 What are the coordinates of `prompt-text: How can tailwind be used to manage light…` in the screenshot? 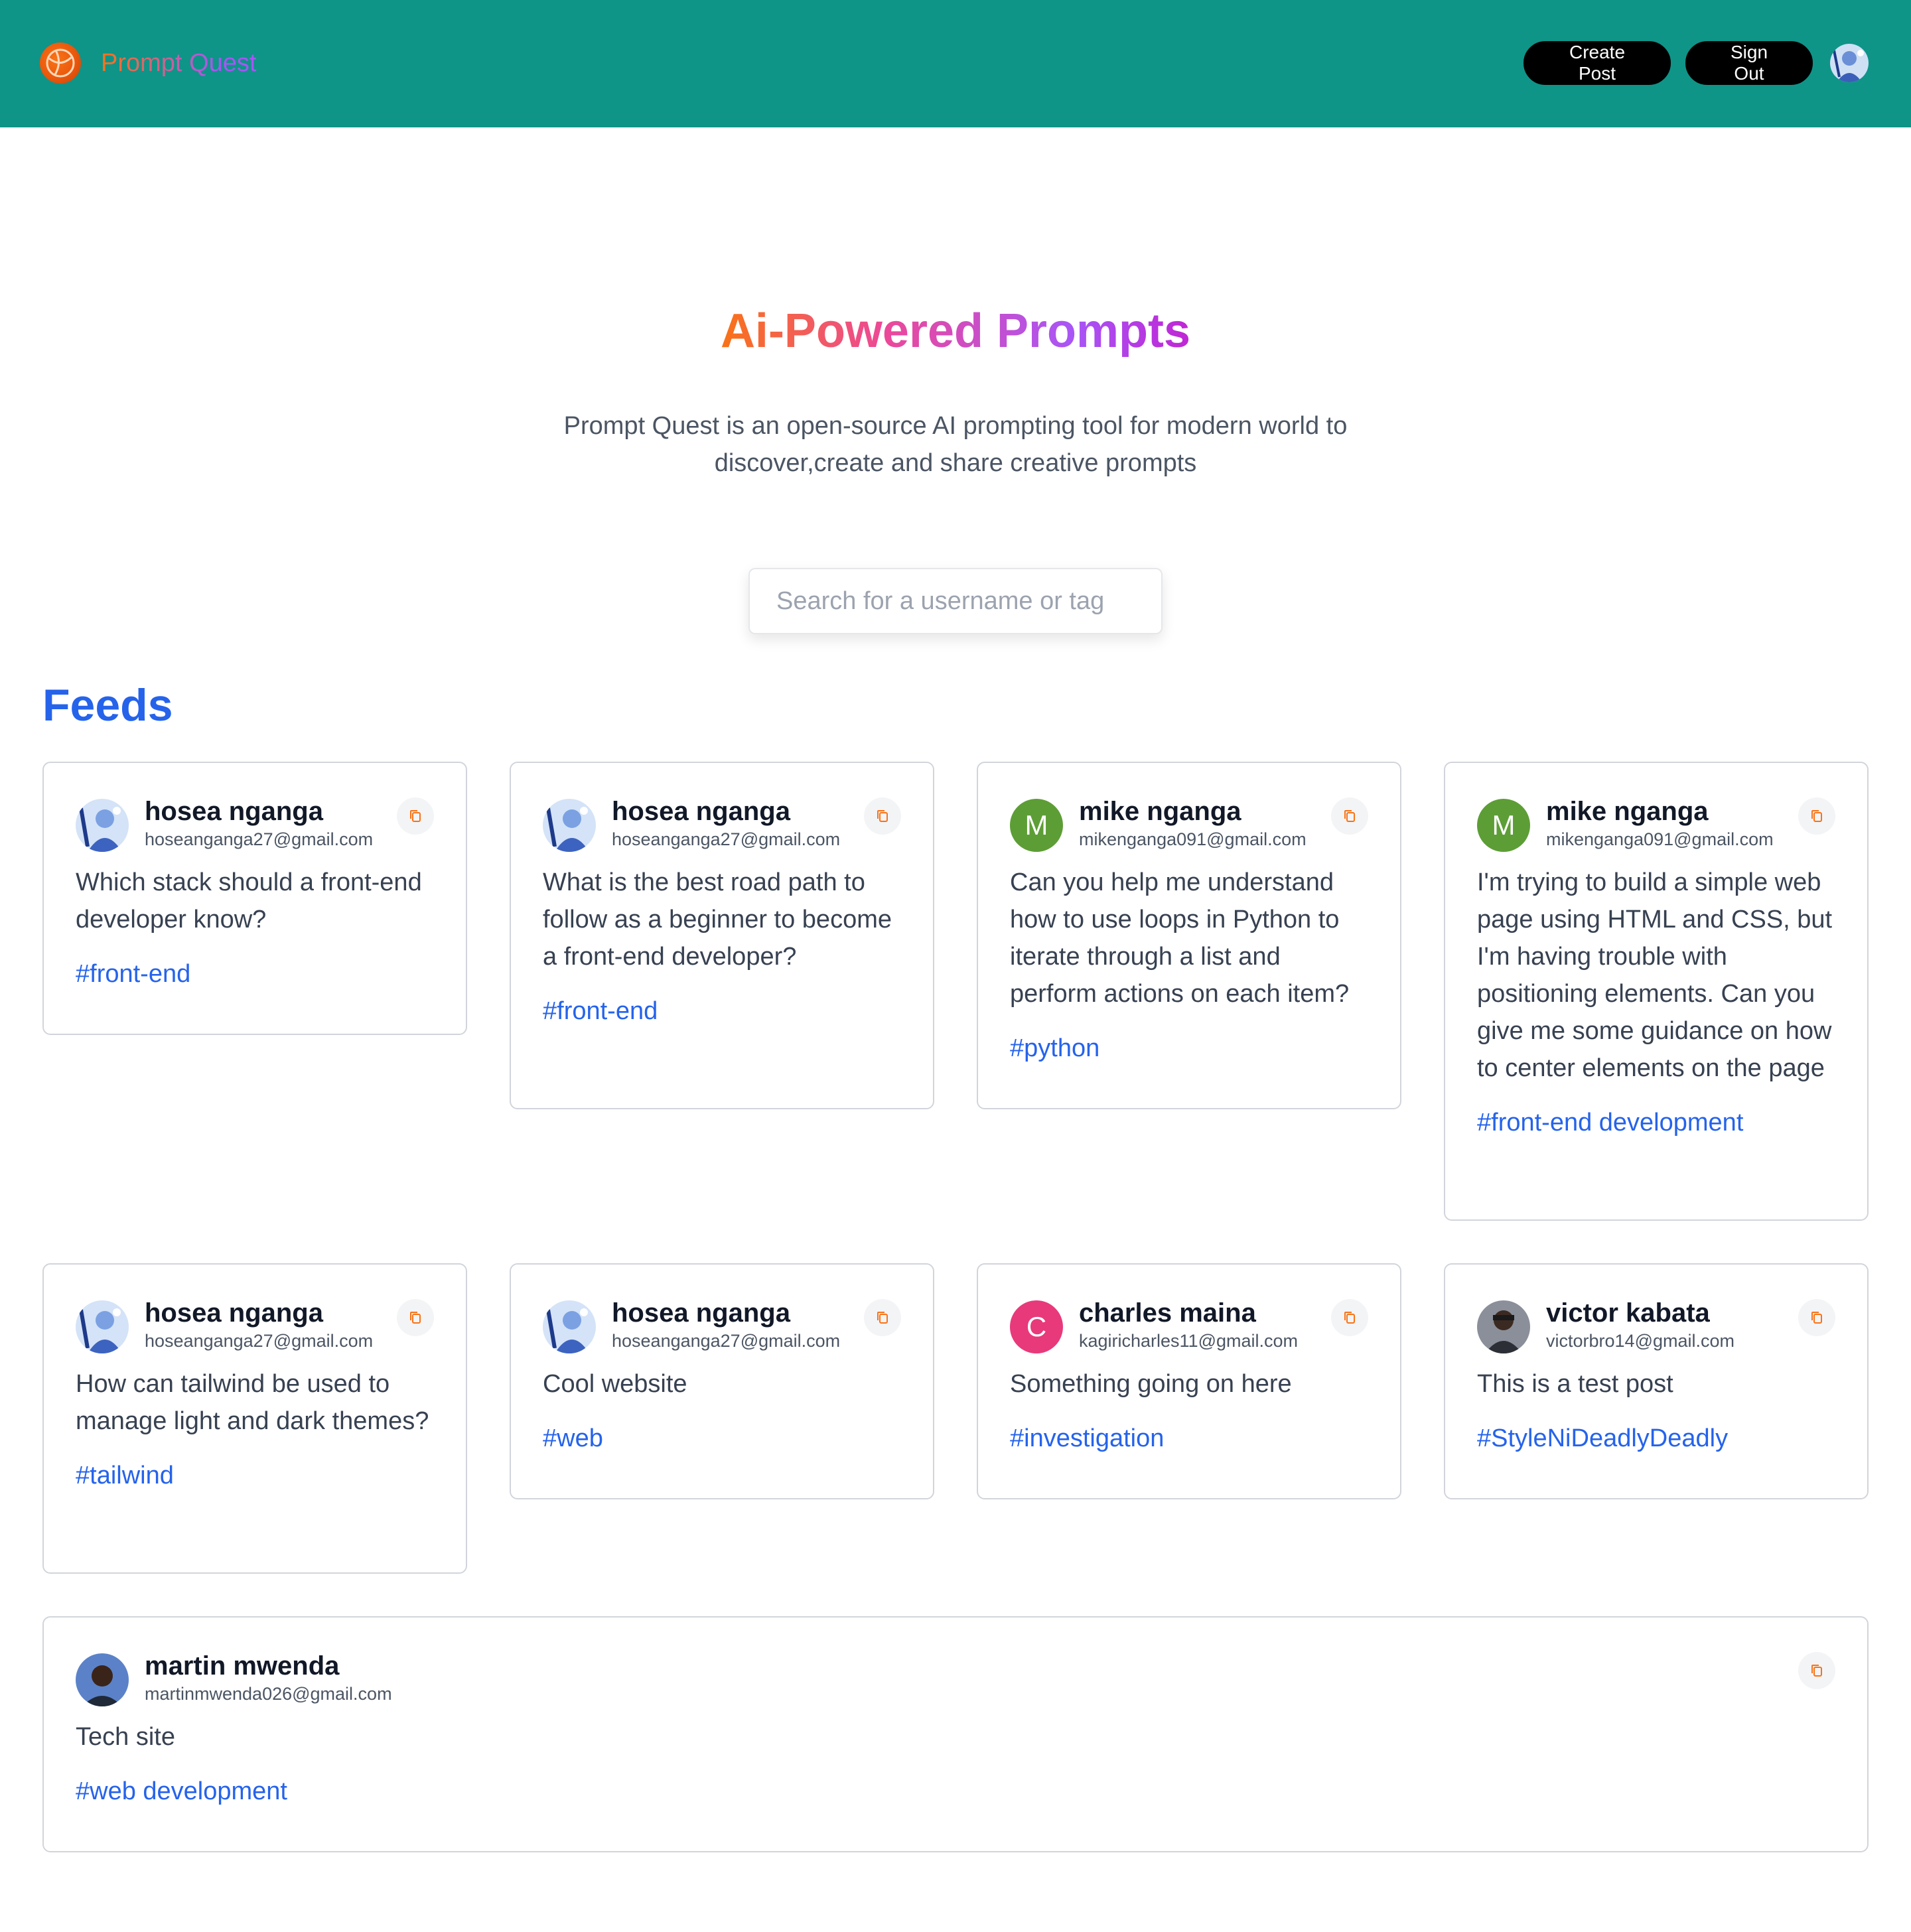 It's located at (253, 1402).